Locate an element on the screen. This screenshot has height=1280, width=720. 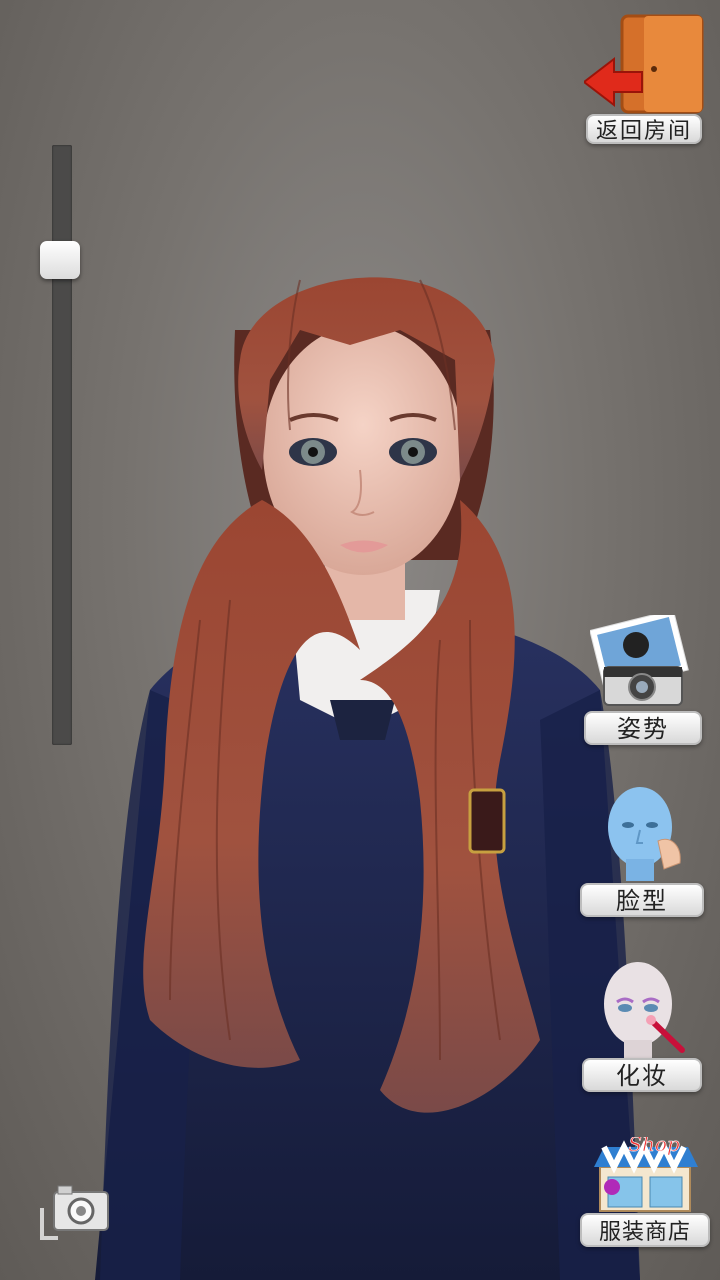
makeup-button: 化妆 is located at coordinates (643, 1026).